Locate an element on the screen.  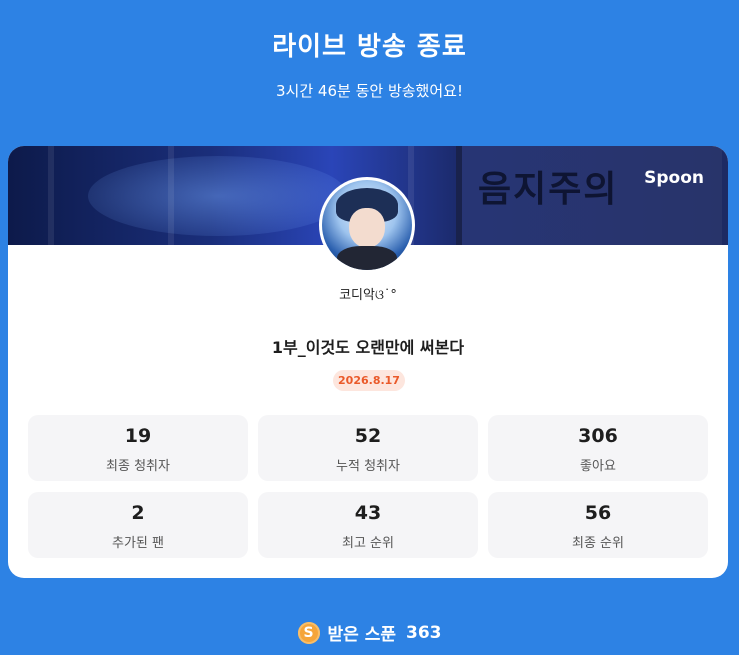
stat-likes: 306 좋아요 is located at coordinates (598, 448).